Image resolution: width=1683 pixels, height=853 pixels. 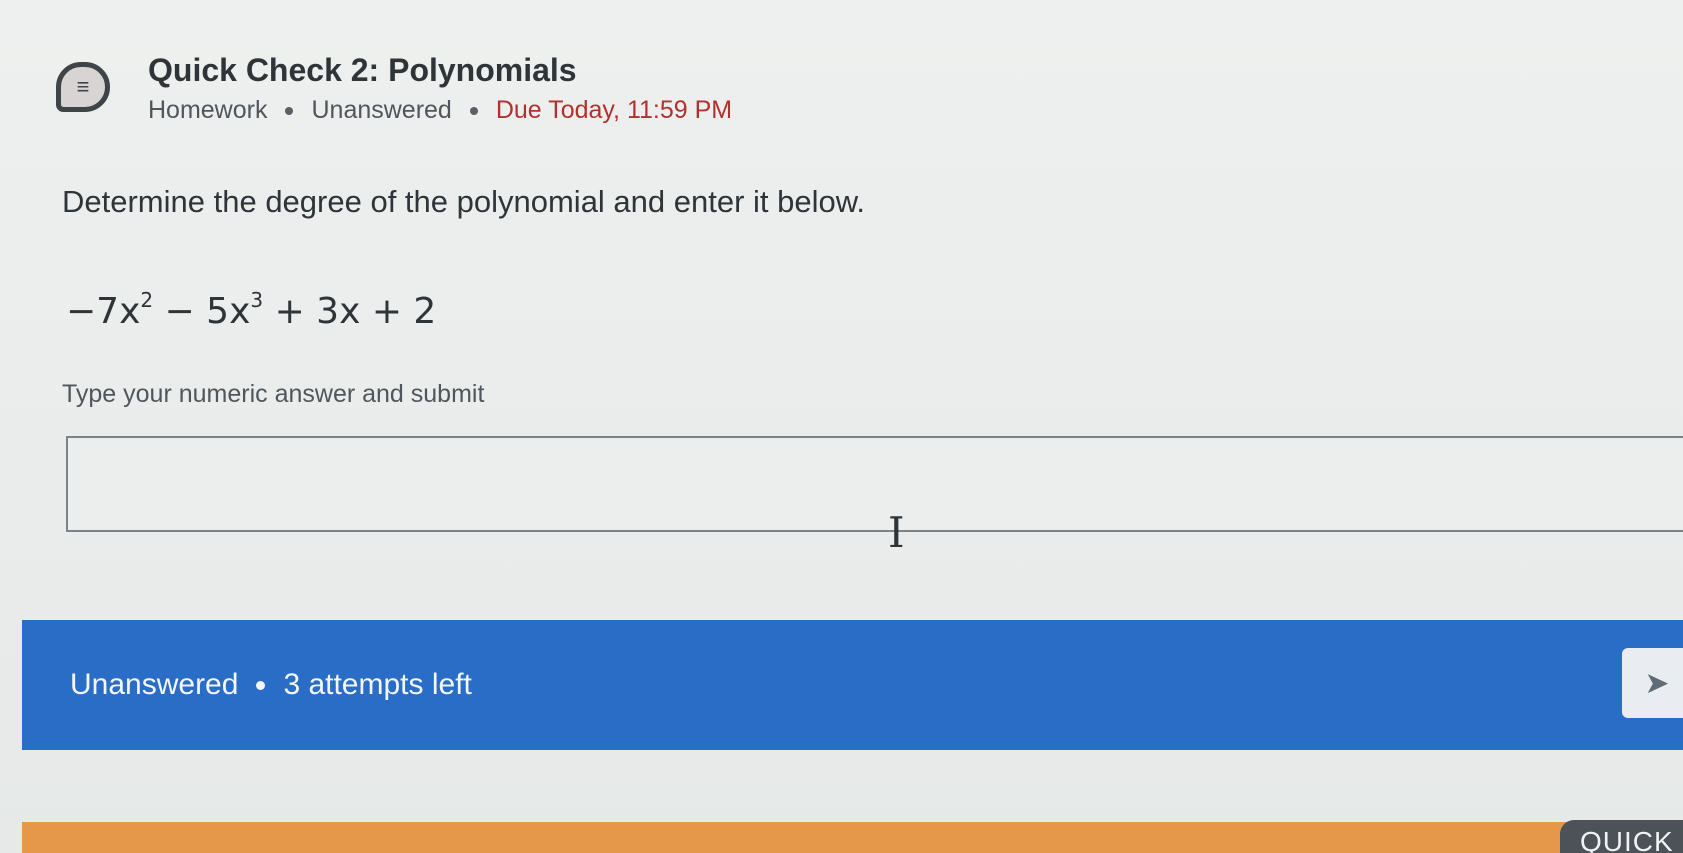 What do you see at coordinates (1657, 683) in the screenshot?
I see `send-icon: ➤` at bounding box center [1657, 683].